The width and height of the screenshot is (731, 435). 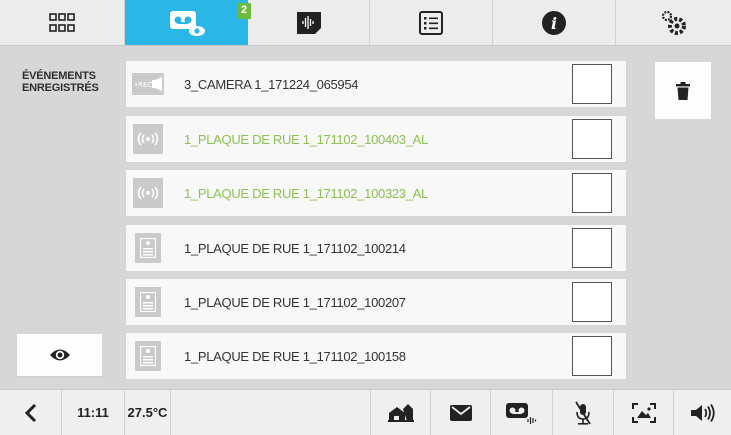 I want to click on delete-button, so click(x=683, y=90).